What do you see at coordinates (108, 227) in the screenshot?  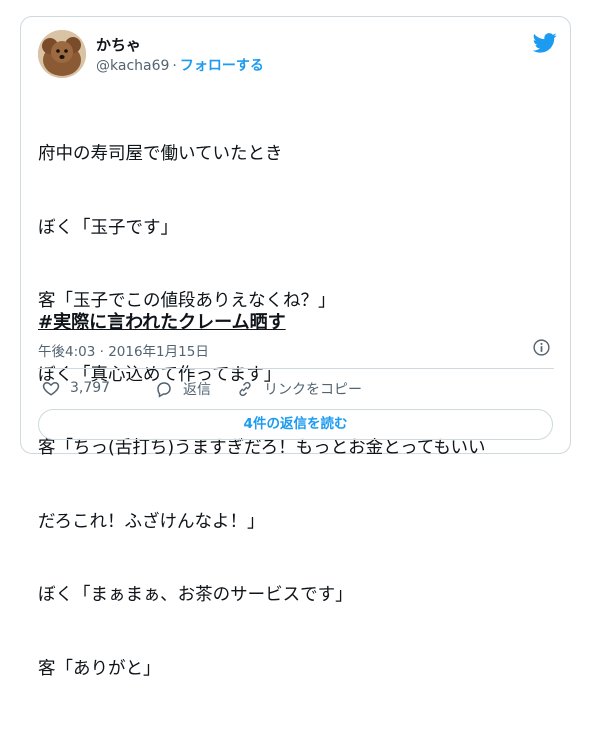 I see `tweet-line: ぼく「玉子です」` at bounding box center [108, 227].